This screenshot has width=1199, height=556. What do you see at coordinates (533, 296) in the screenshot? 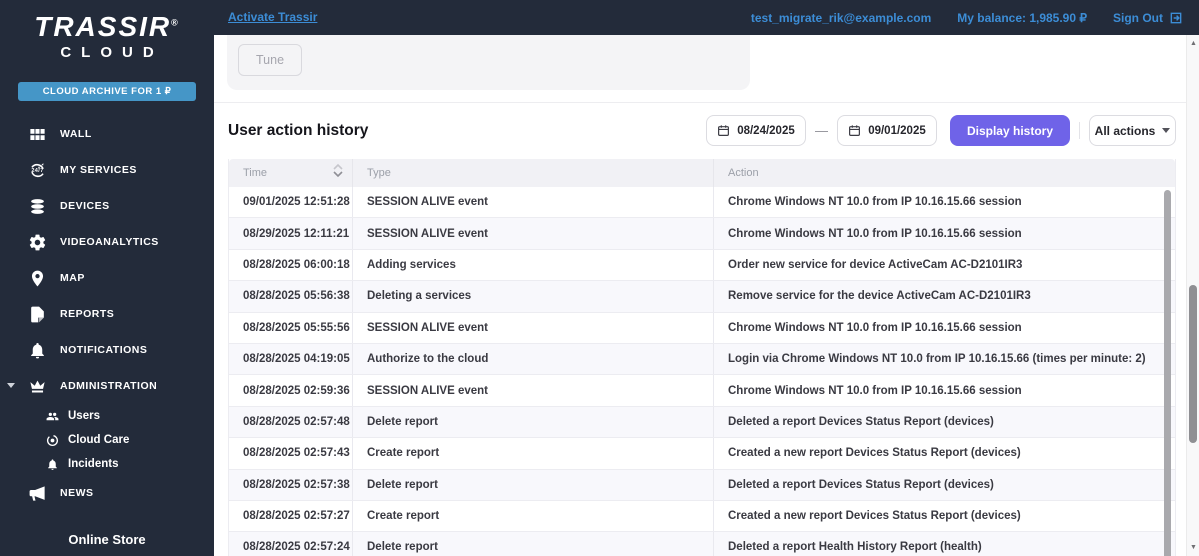
I see `cell-type: Deleting a services` at bounding box center [533, 296].